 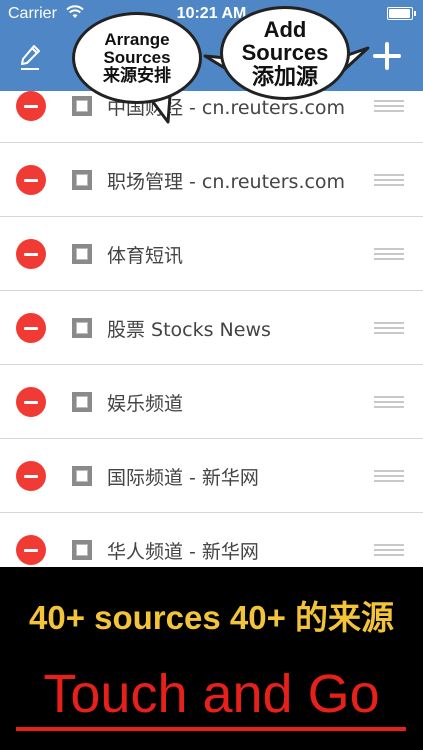 What do you see at coordinates (189, 330) in the screenshot?
I see `source-label: 股票 Stocks News` at bounding box center [189, 330].